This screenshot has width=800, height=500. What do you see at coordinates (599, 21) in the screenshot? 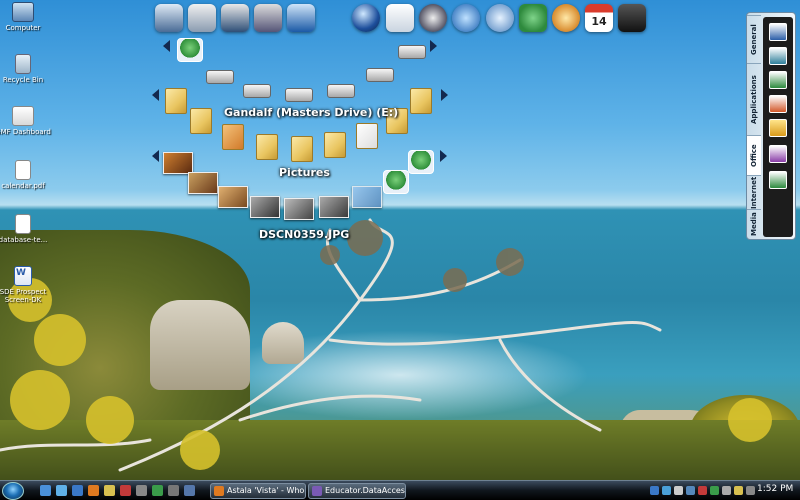
I see `calendar-day: 14` at bounding box center [599, 21].